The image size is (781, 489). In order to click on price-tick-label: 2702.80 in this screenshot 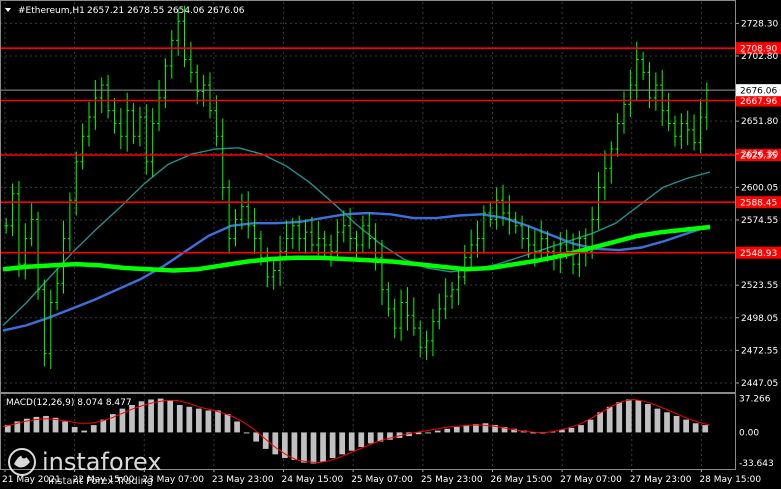, I will do `click(759, 57)`.